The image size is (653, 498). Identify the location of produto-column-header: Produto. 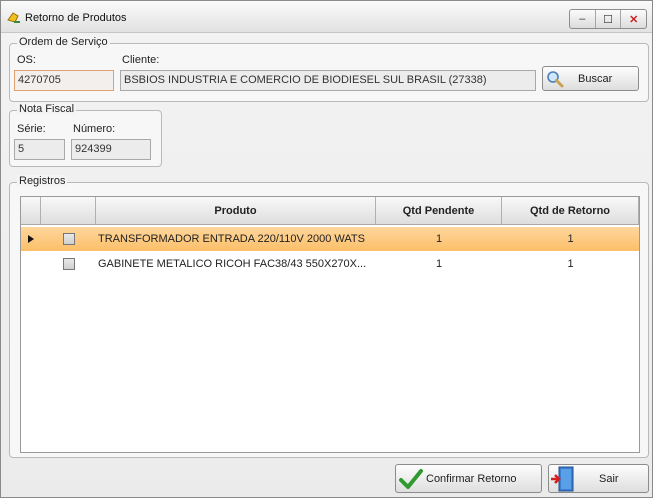
(236, 210).